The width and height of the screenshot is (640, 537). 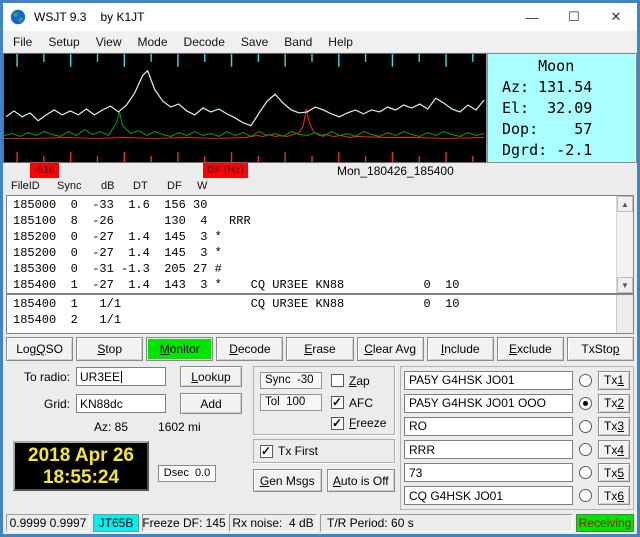 What do you see at coordinates (204, 42) in the screenshot?
I see `menu-item-decode: Decode` at bounding box center [204, 42].